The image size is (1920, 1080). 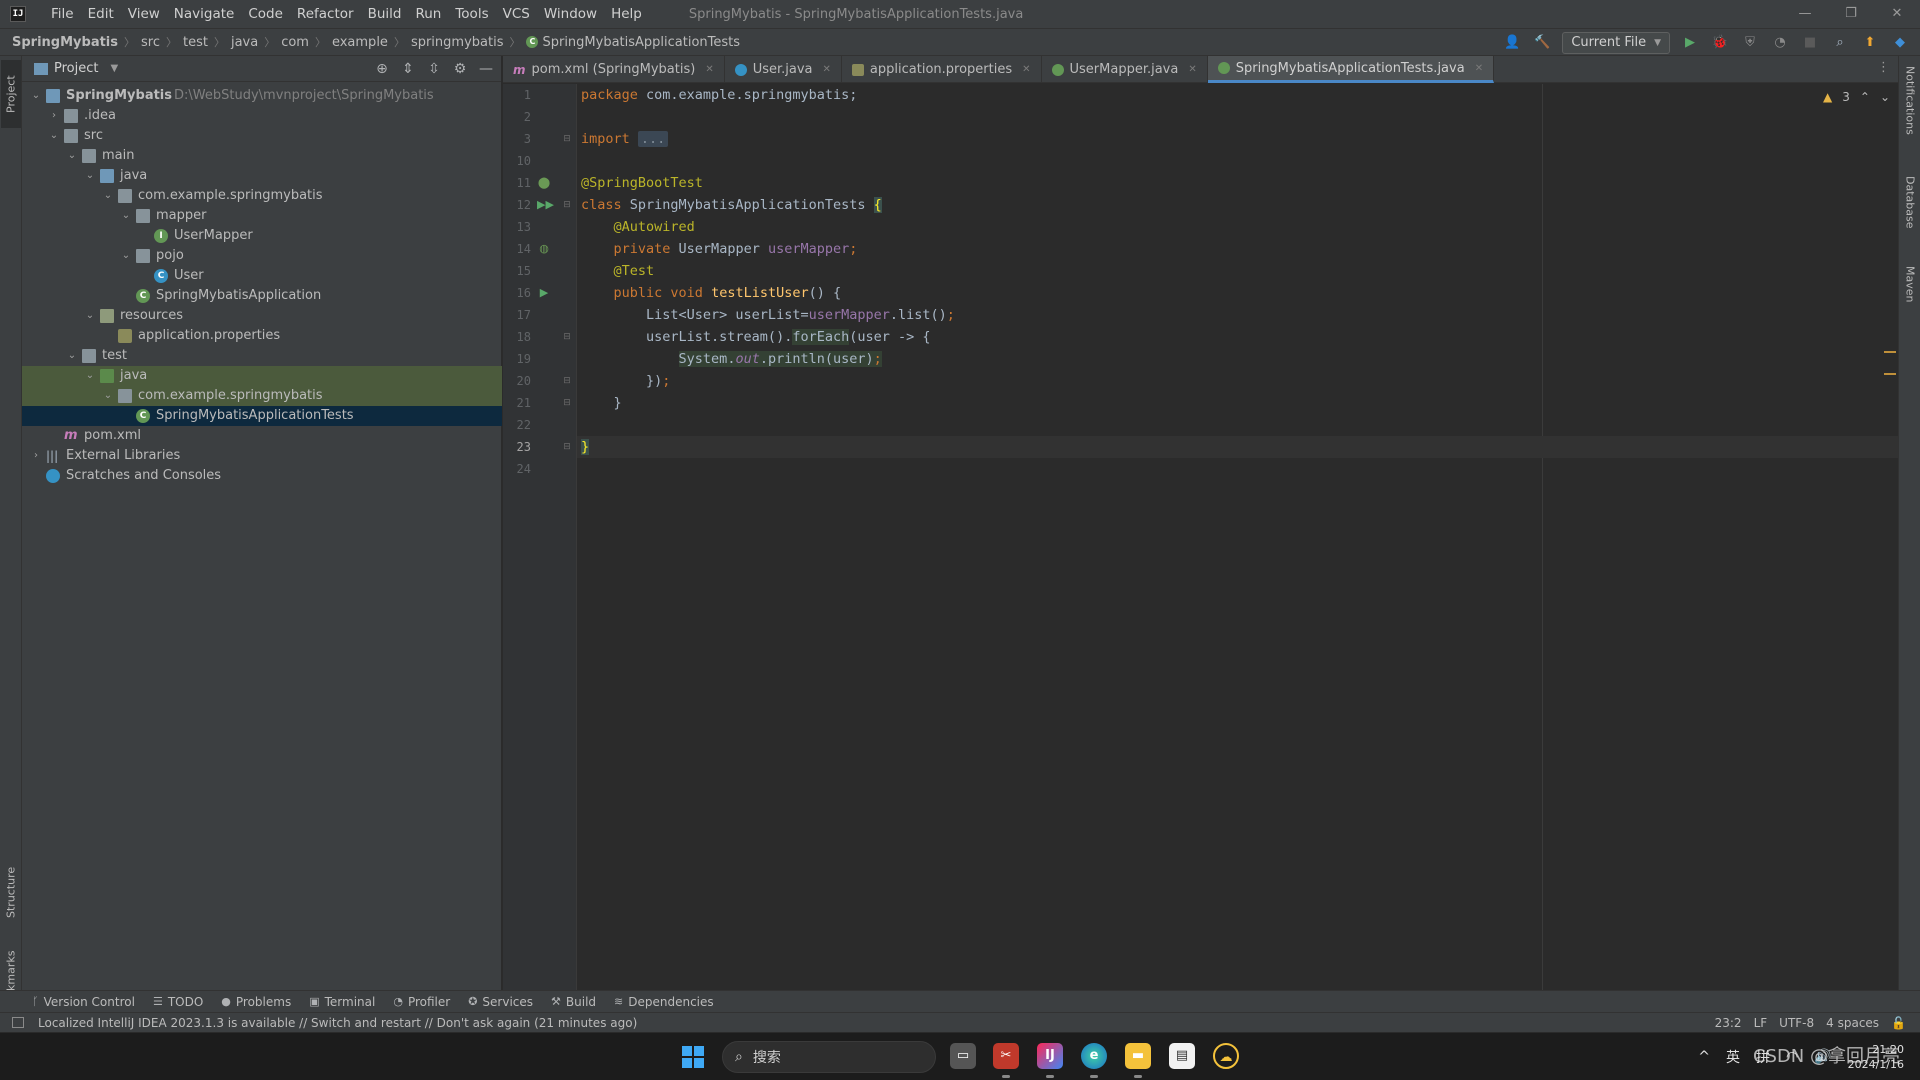 I want to click on collapse-all-icon: ⇳, so click(x=434, y=69).